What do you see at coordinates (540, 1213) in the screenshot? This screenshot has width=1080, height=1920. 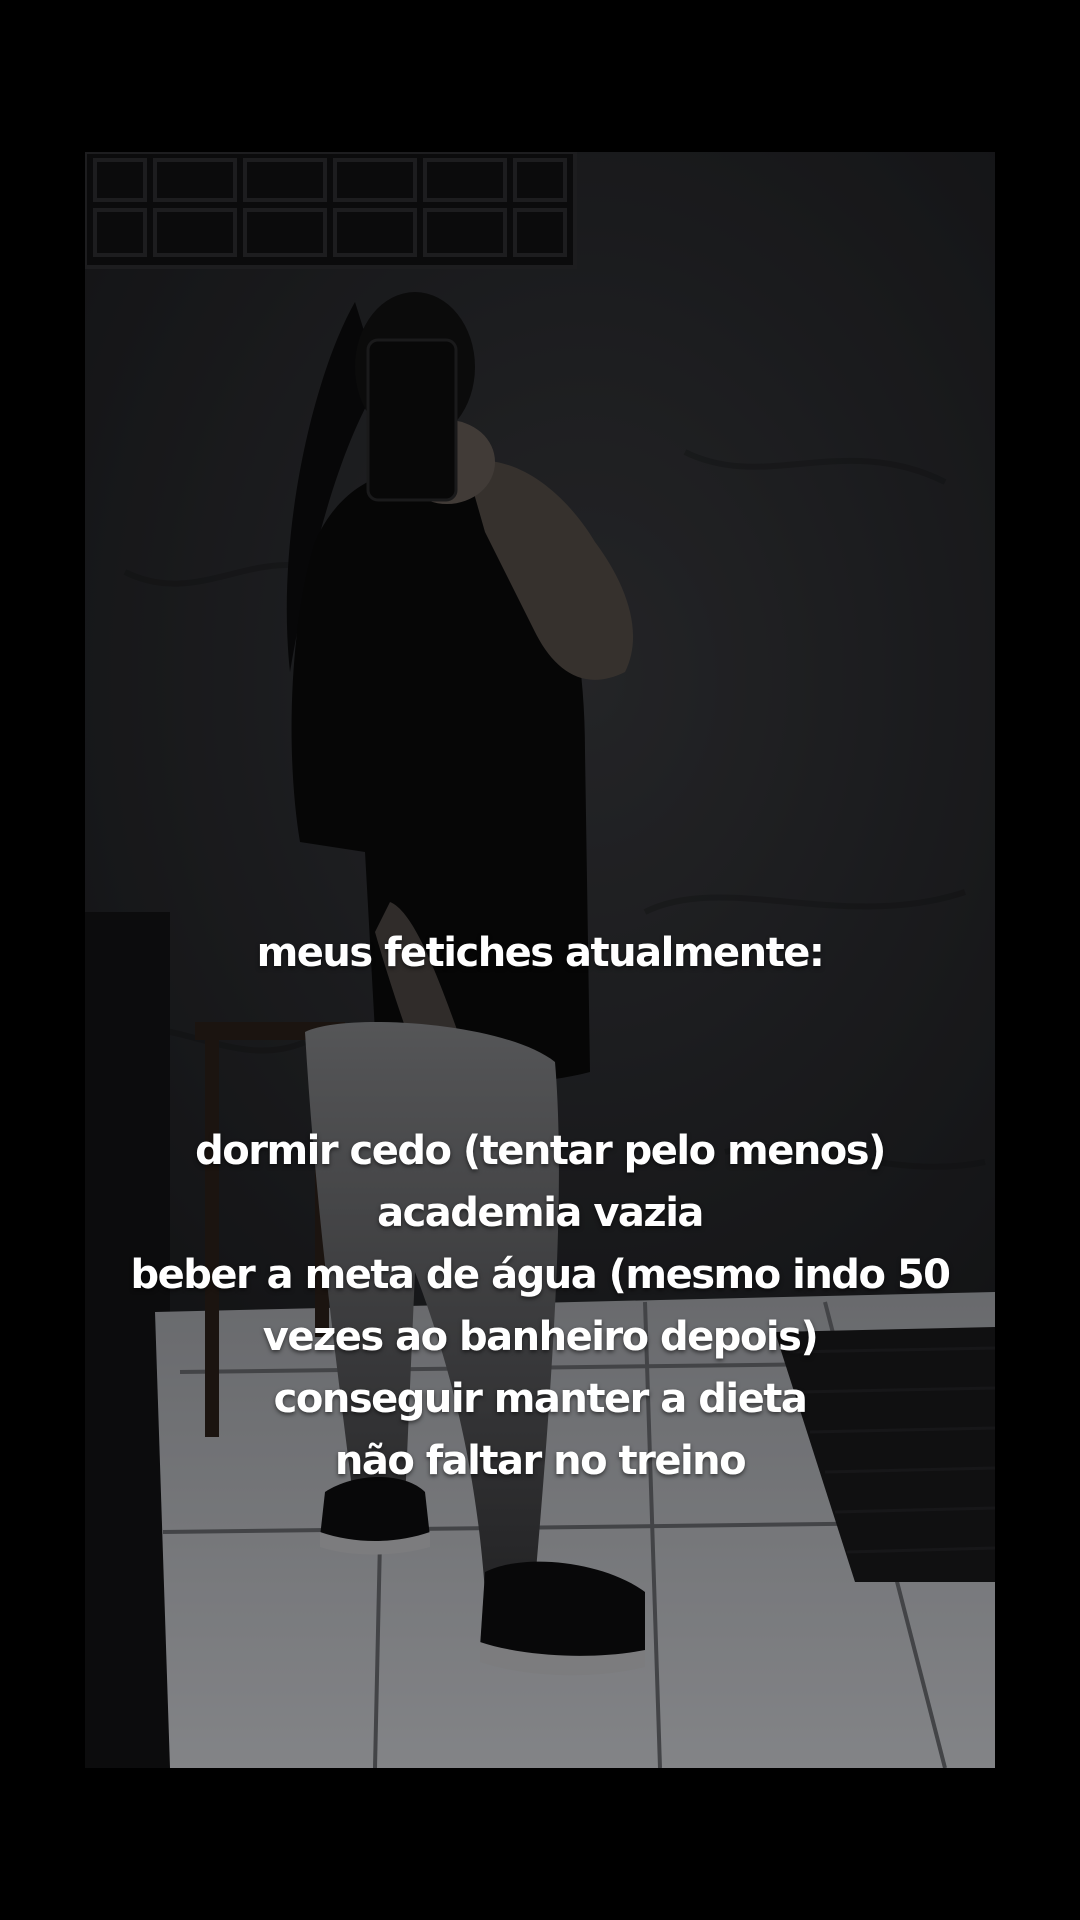 I see `story-line: academia vazia` at bounding box center [540, 1213].